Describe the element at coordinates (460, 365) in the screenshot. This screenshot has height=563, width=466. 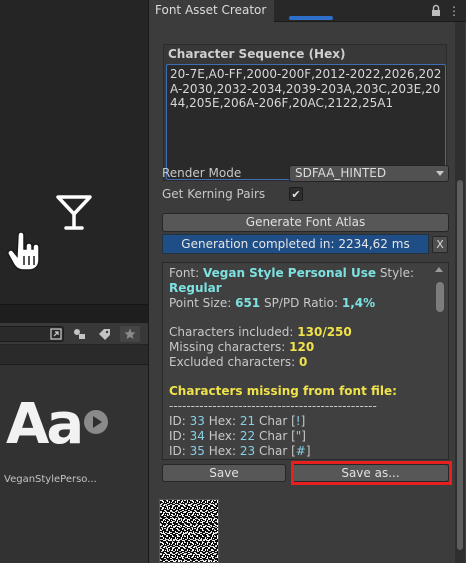
I see `window-scroll-thumb` at that location.